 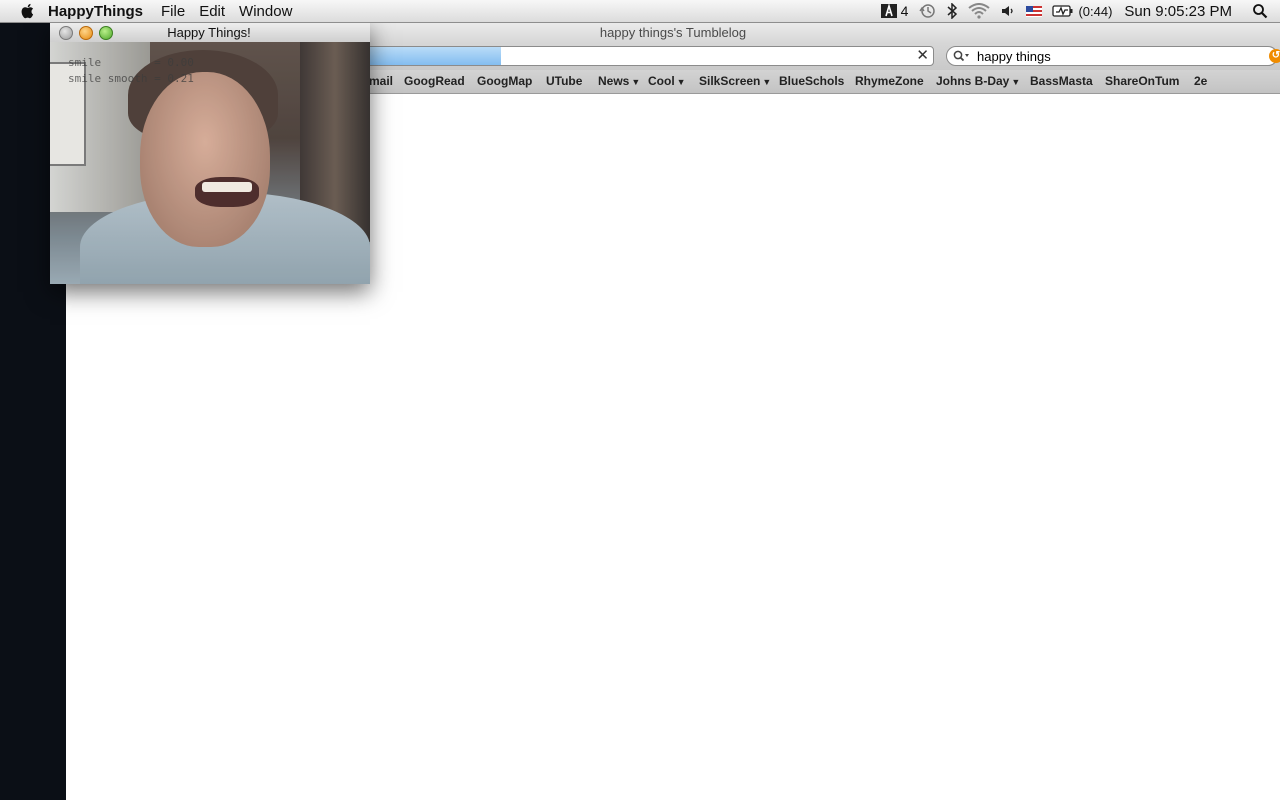 I want to click on battery-status: (0:44), so click(x=1082, y=11).